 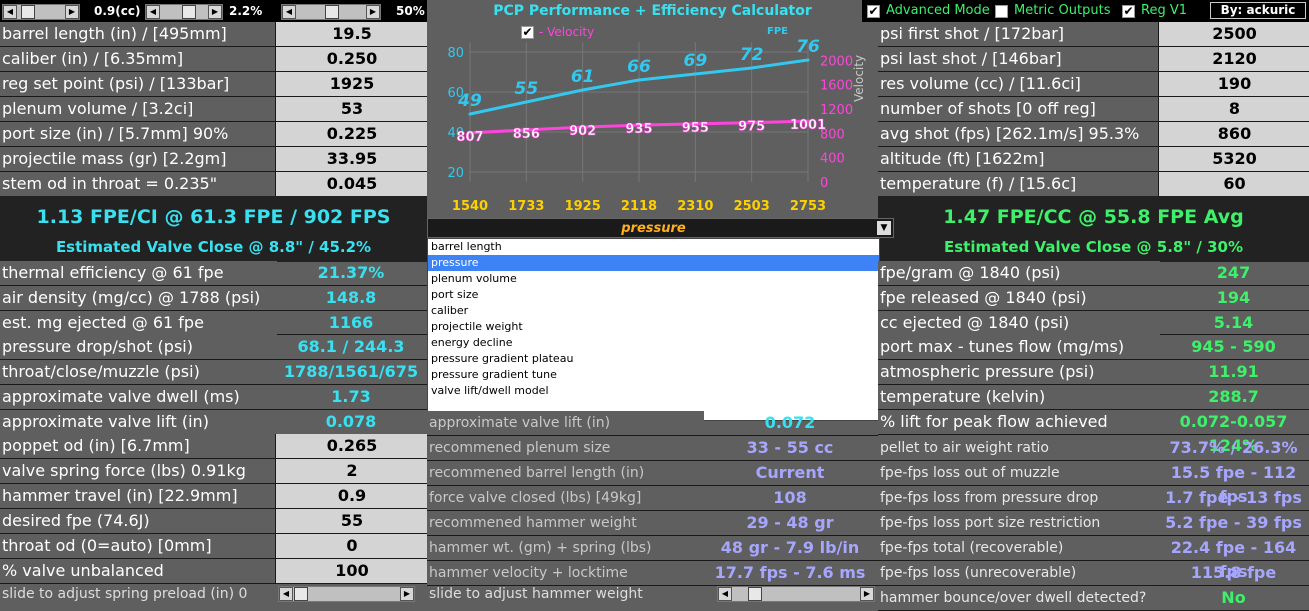 I want to click on left-input-row-value: 53, so click(x=351, y=109).